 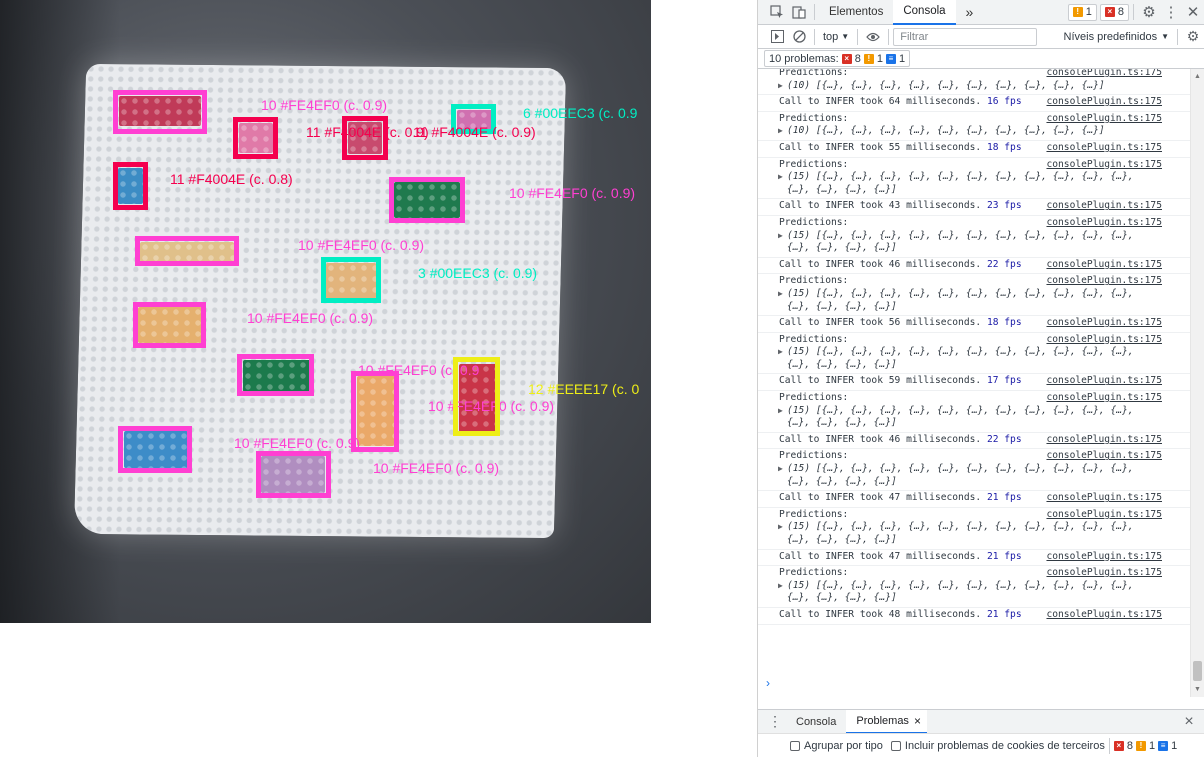 I want to click on drawer-tab-issues: Problemas ×, so click(x=886, y=721).